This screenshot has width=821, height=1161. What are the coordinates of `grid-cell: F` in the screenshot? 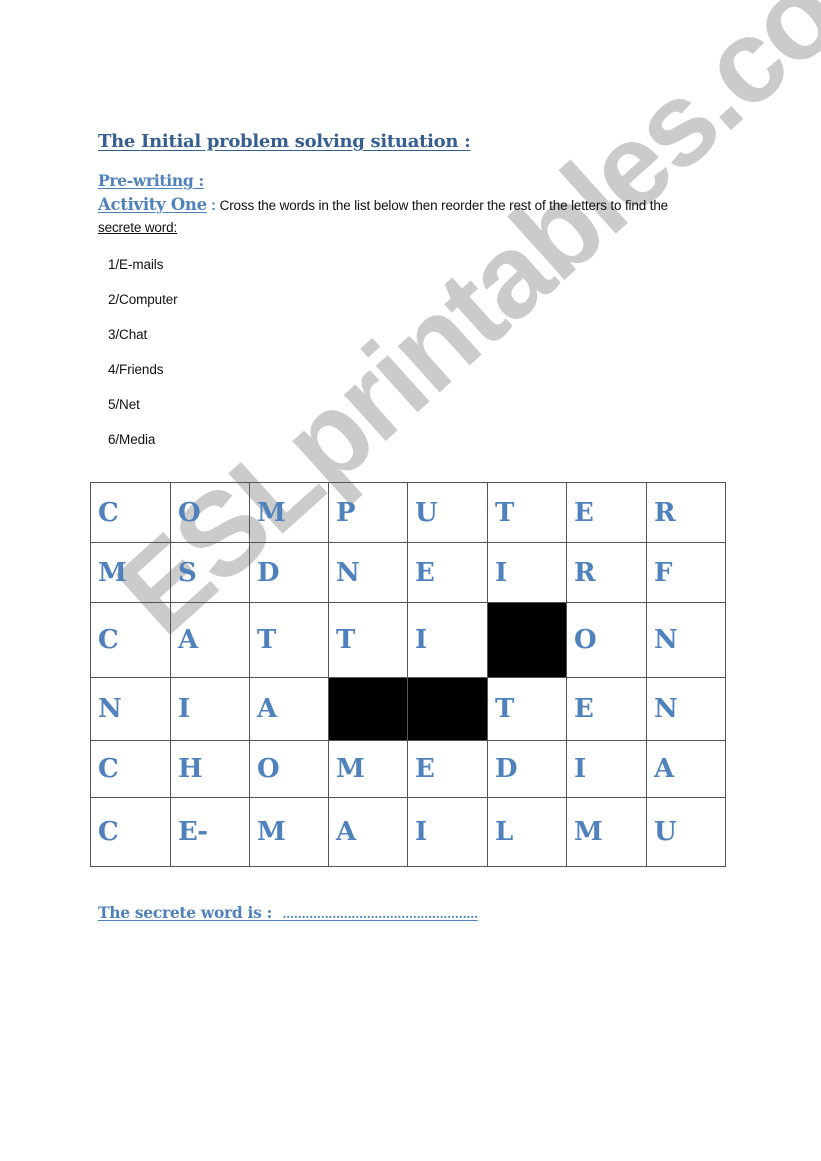 It's located at (686, 572).